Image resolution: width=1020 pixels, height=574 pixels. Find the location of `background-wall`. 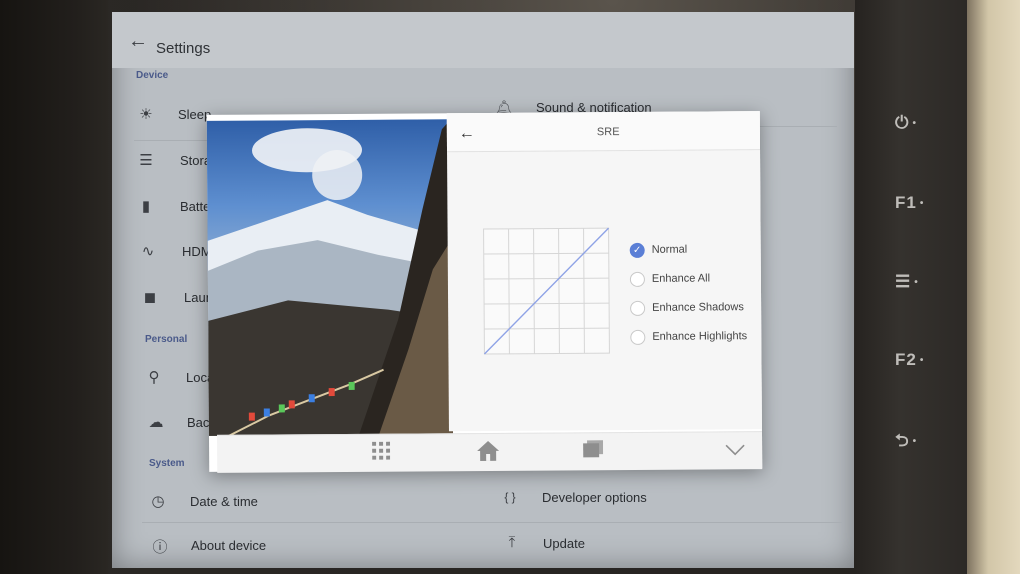

background-wall is located at coordinates (993, 287).